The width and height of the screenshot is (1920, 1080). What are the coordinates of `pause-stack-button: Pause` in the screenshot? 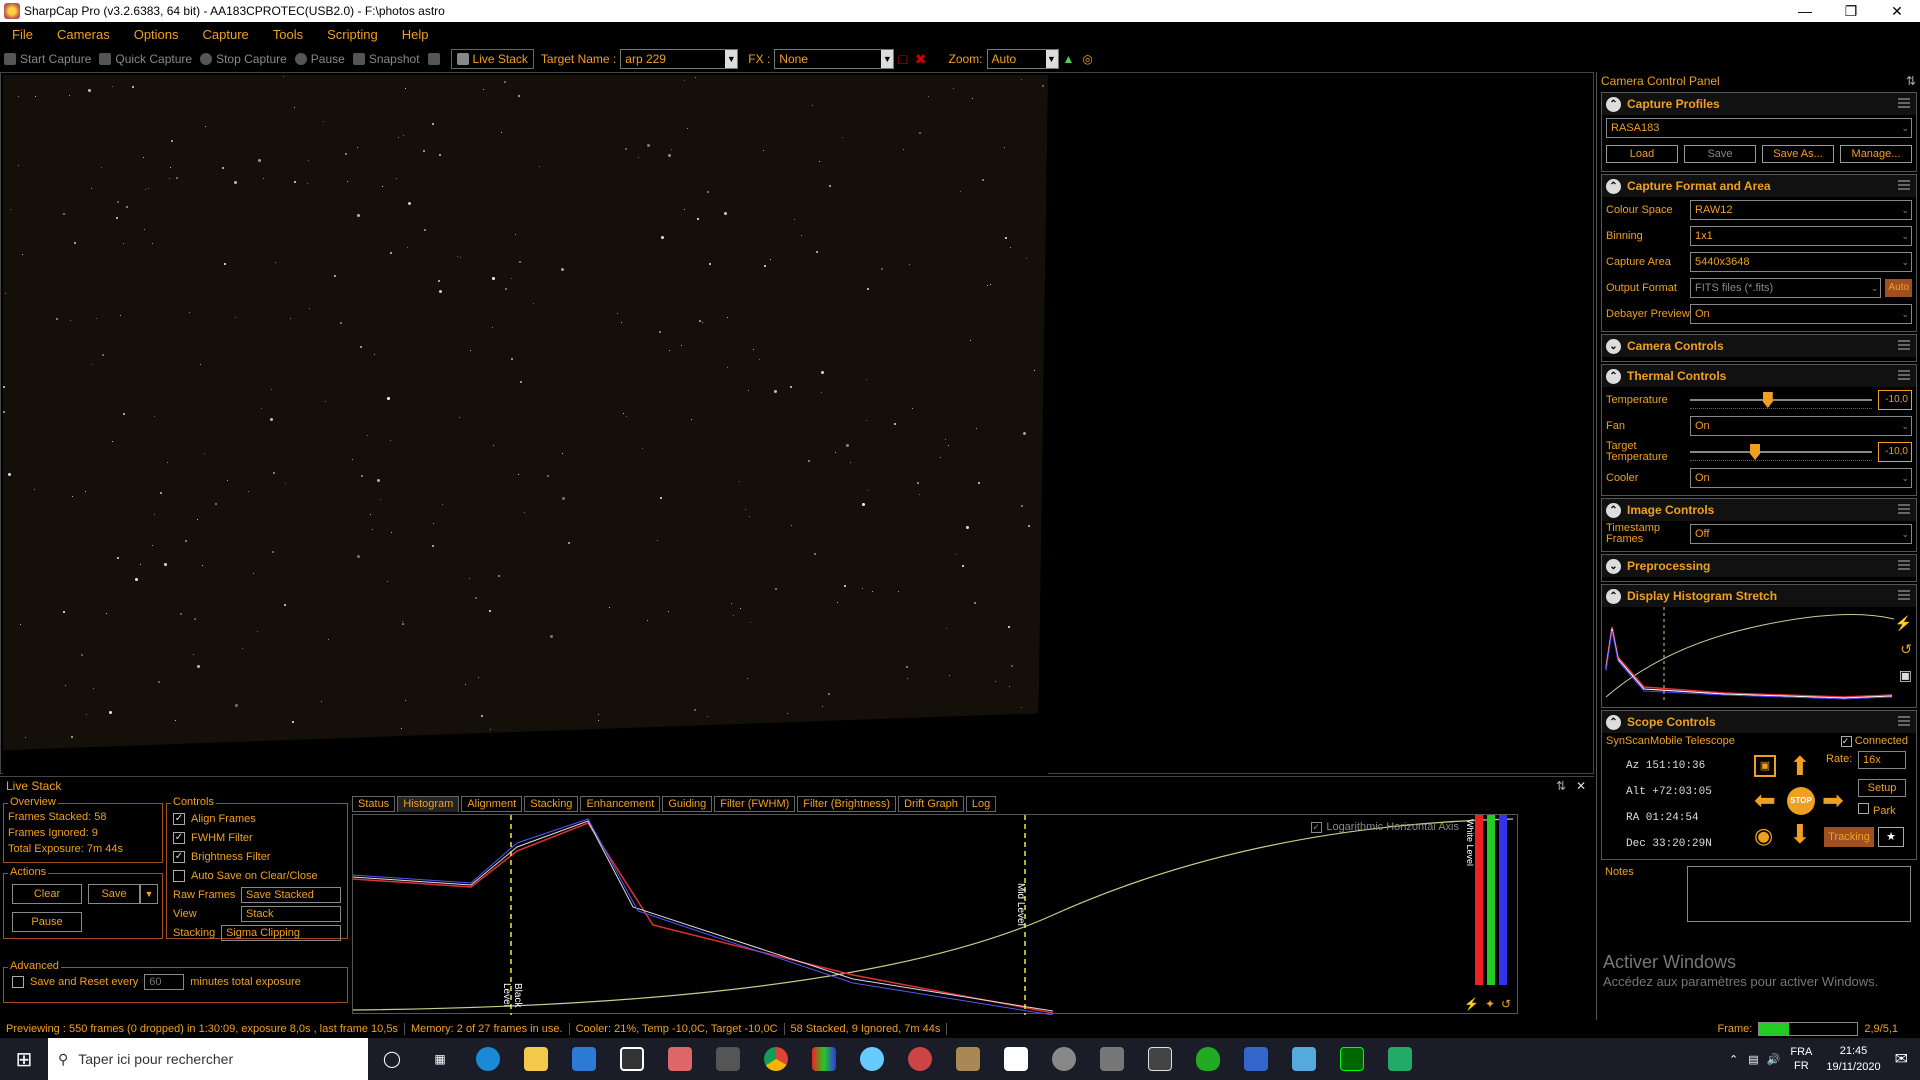 It's located at (47, 922).